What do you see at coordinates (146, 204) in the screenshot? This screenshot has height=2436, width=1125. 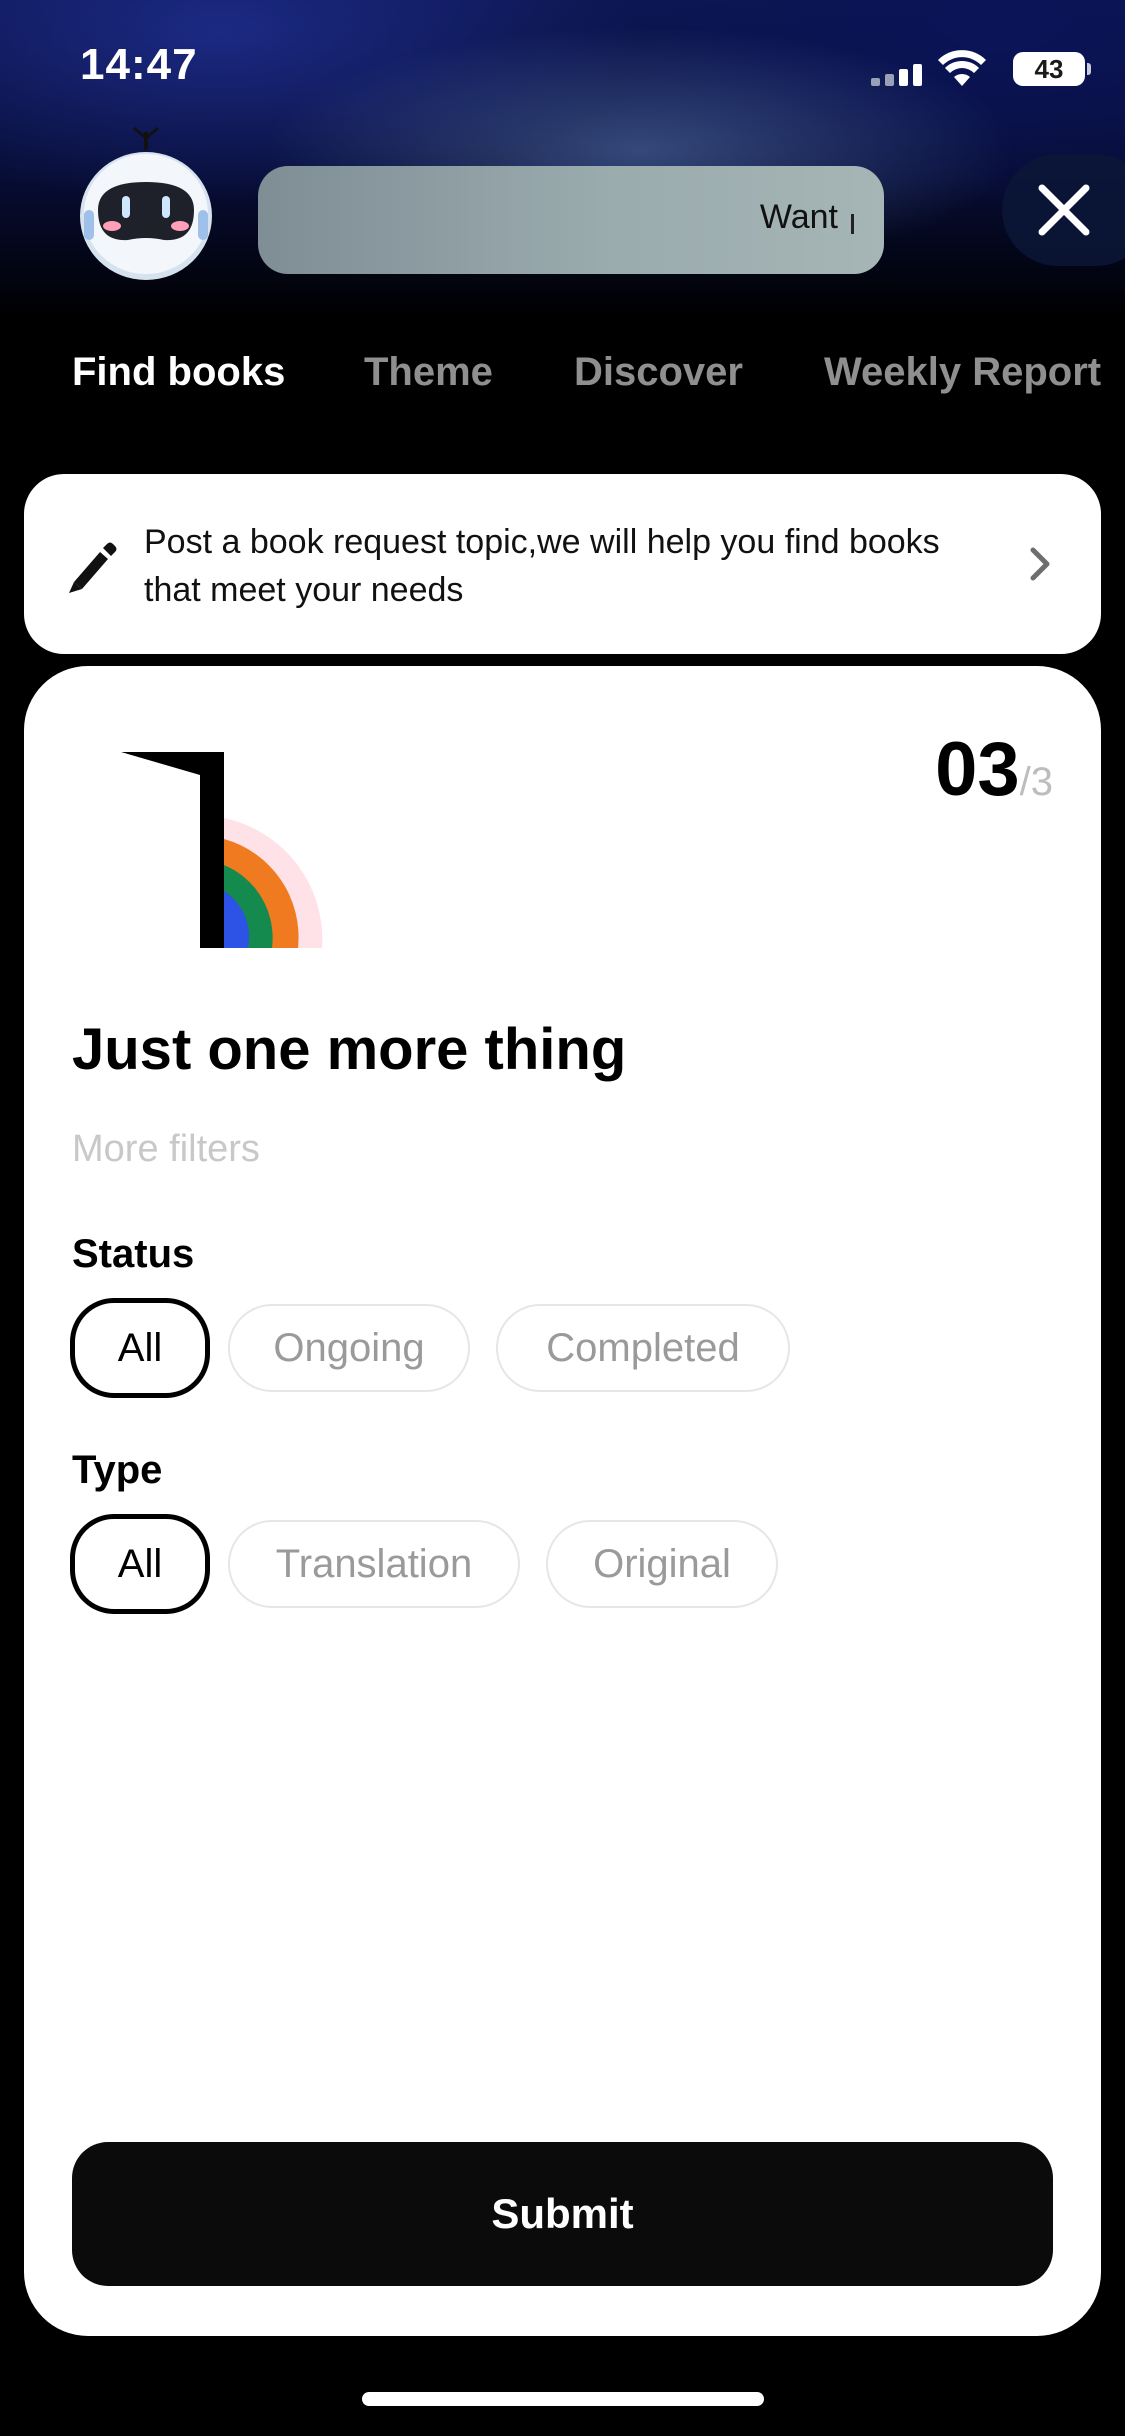 I see `robot-icon` at bounding box center [146, 204].